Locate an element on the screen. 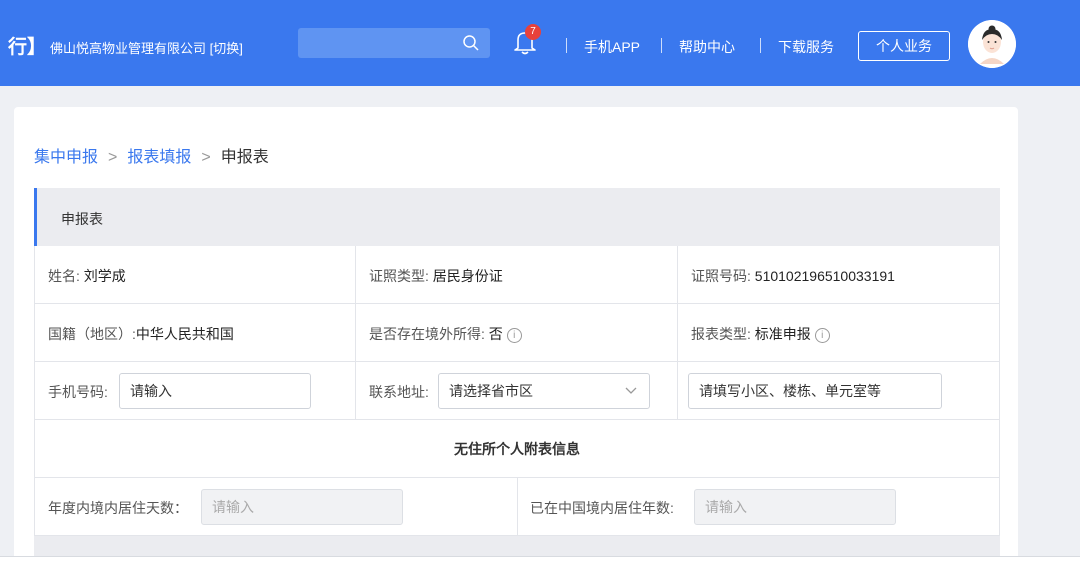 This screenshot has width=1080, height=564. user-avatar is located at coordinates (992, 44).